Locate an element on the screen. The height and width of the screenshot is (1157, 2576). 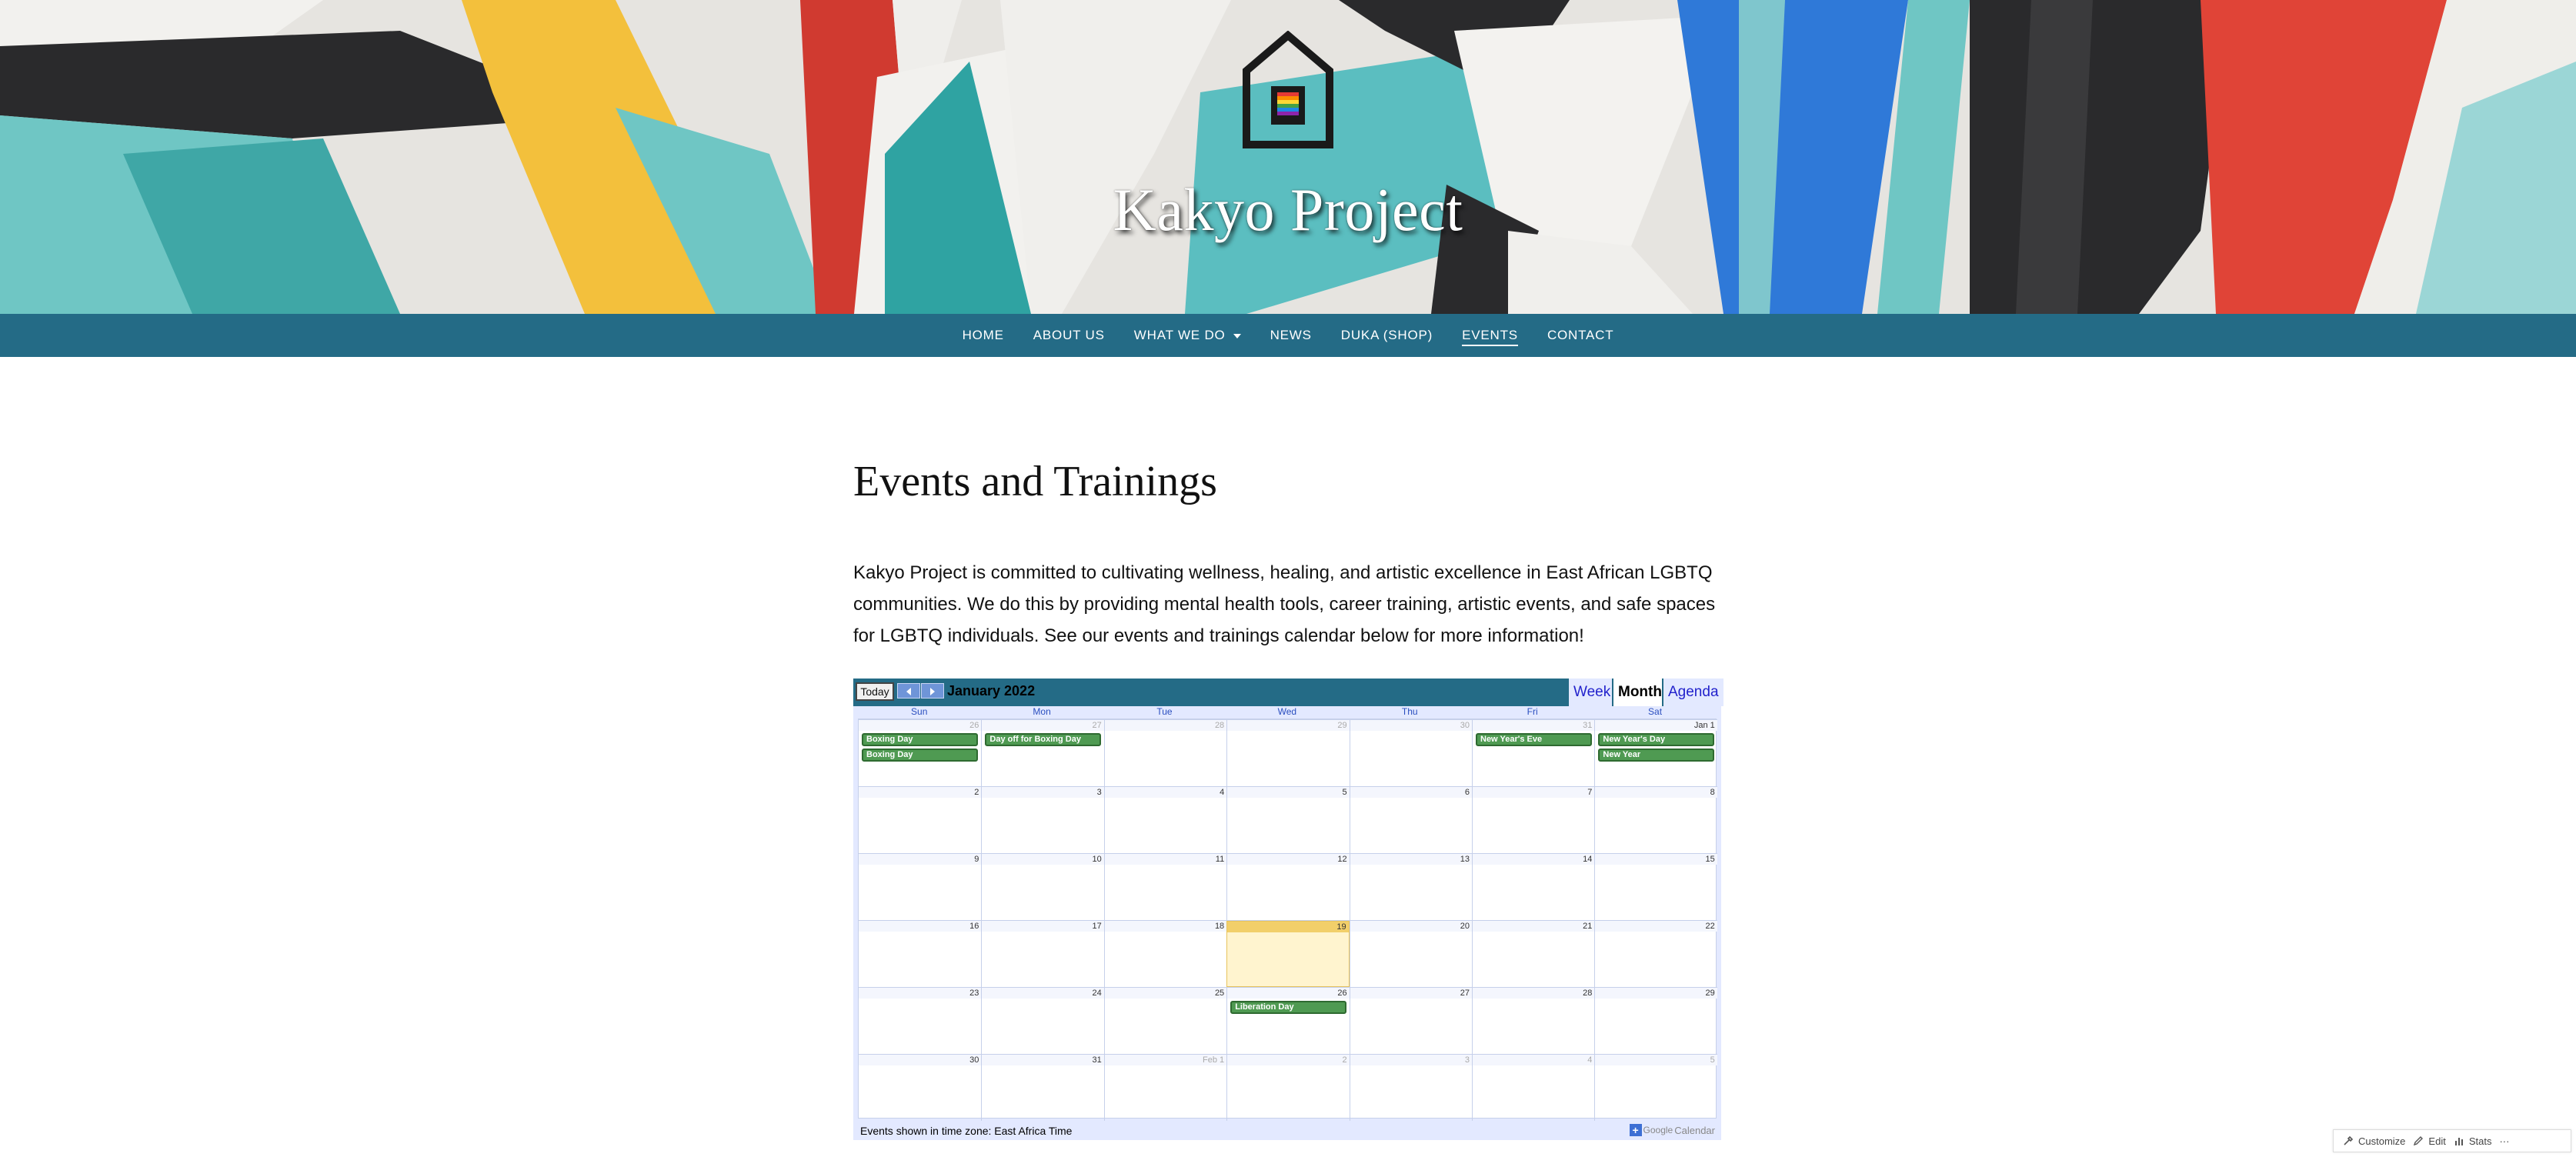
calendar-day-cell: 31 New Year's Eve is located at coordinates (1533, 753).